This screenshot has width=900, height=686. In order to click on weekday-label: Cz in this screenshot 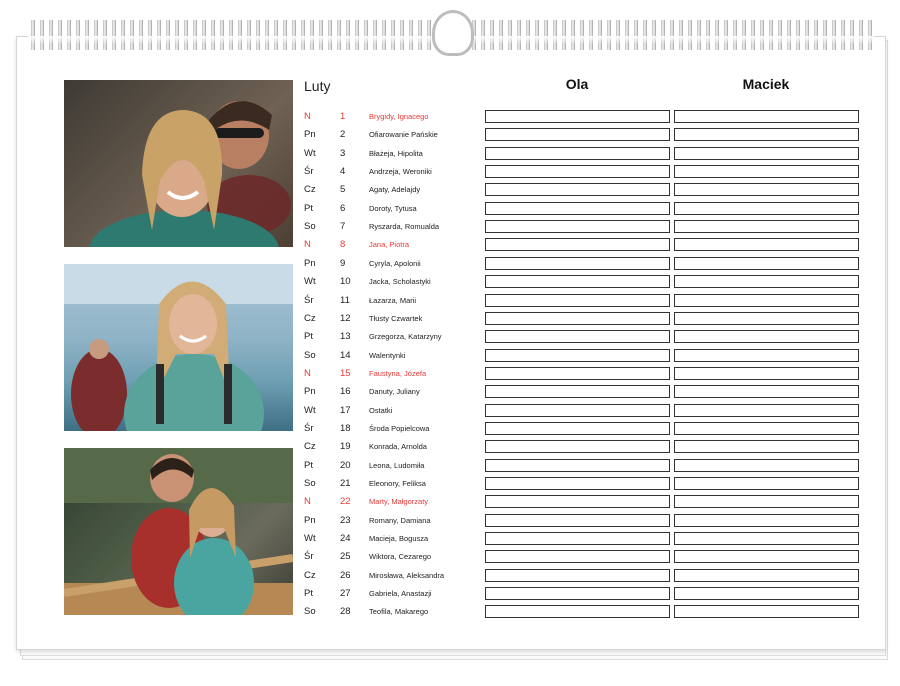, I will do `click(310, 190)`.